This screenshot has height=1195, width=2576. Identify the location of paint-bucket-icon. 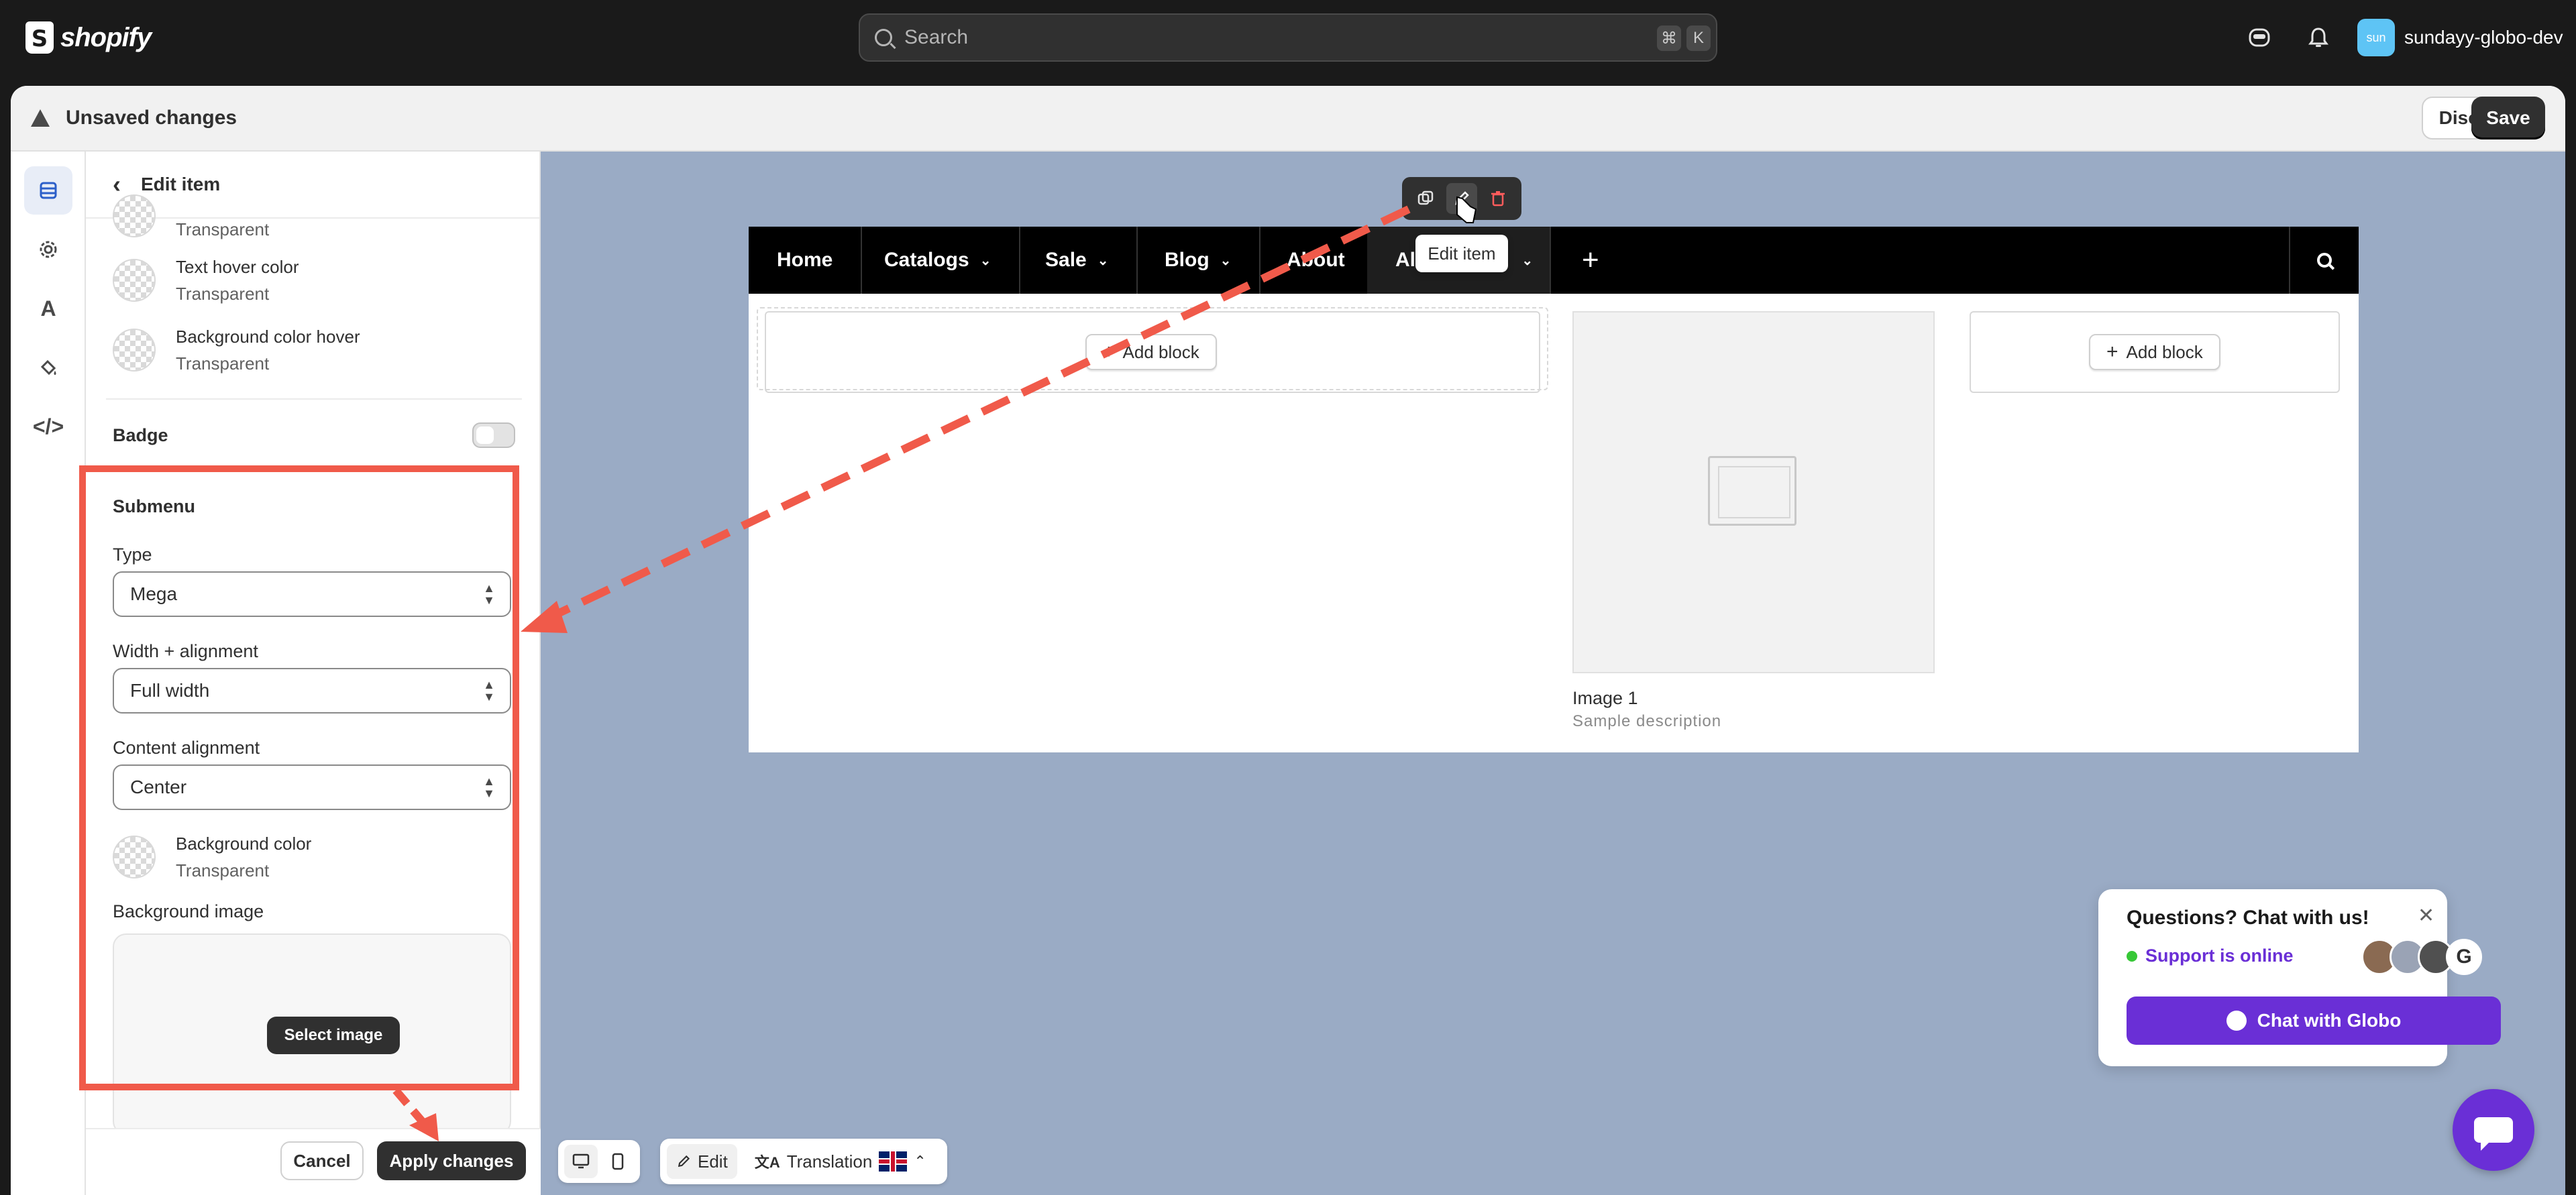
(48, 367).